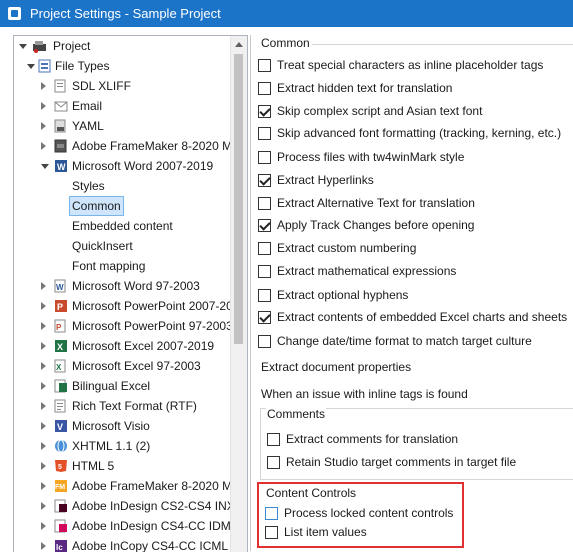 The image size is (573, 552). What do you see at coordinates (125, 526) in the screenshot?
I see `tree-item-indesign-idml: Adobe InDesign CS4-CC IDML` at bounding box center [125, 526].